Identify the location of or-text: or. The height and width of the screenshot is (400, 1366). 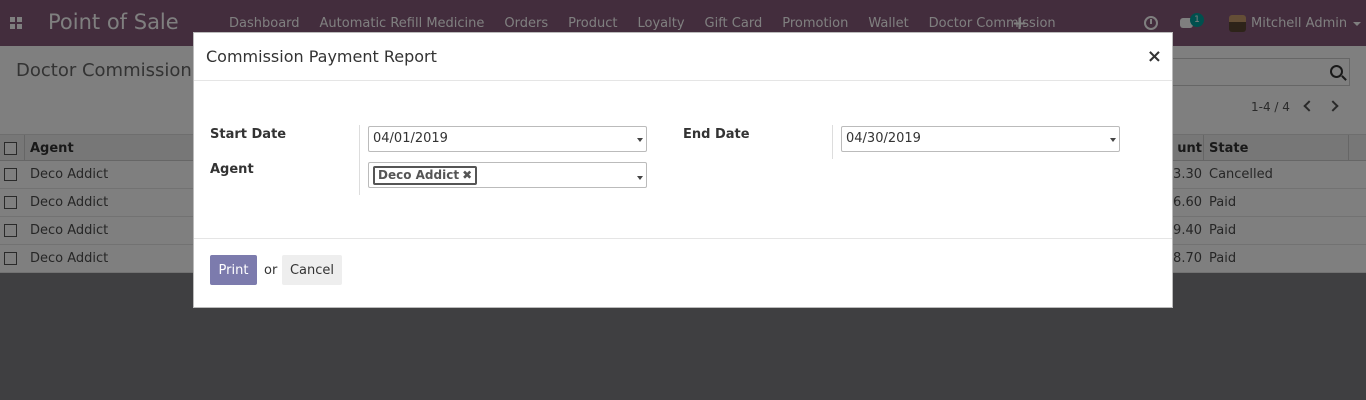
(271, 270).